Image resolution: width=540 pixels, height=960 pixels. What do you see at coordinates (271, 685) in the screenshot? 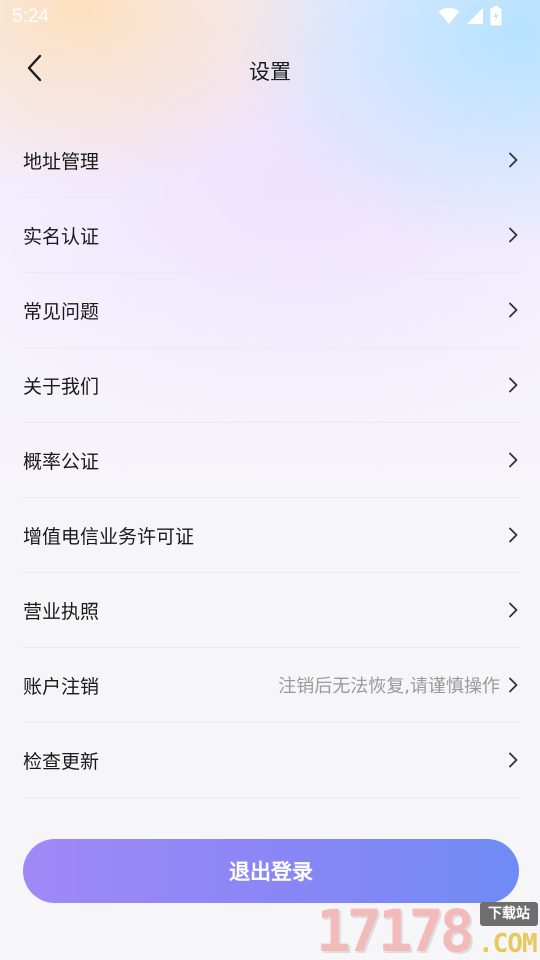
I see `menu-item-account-cancellation: 账户注销 注销后无法恢复,请谨慎操作` at bounding box center [271, 685].